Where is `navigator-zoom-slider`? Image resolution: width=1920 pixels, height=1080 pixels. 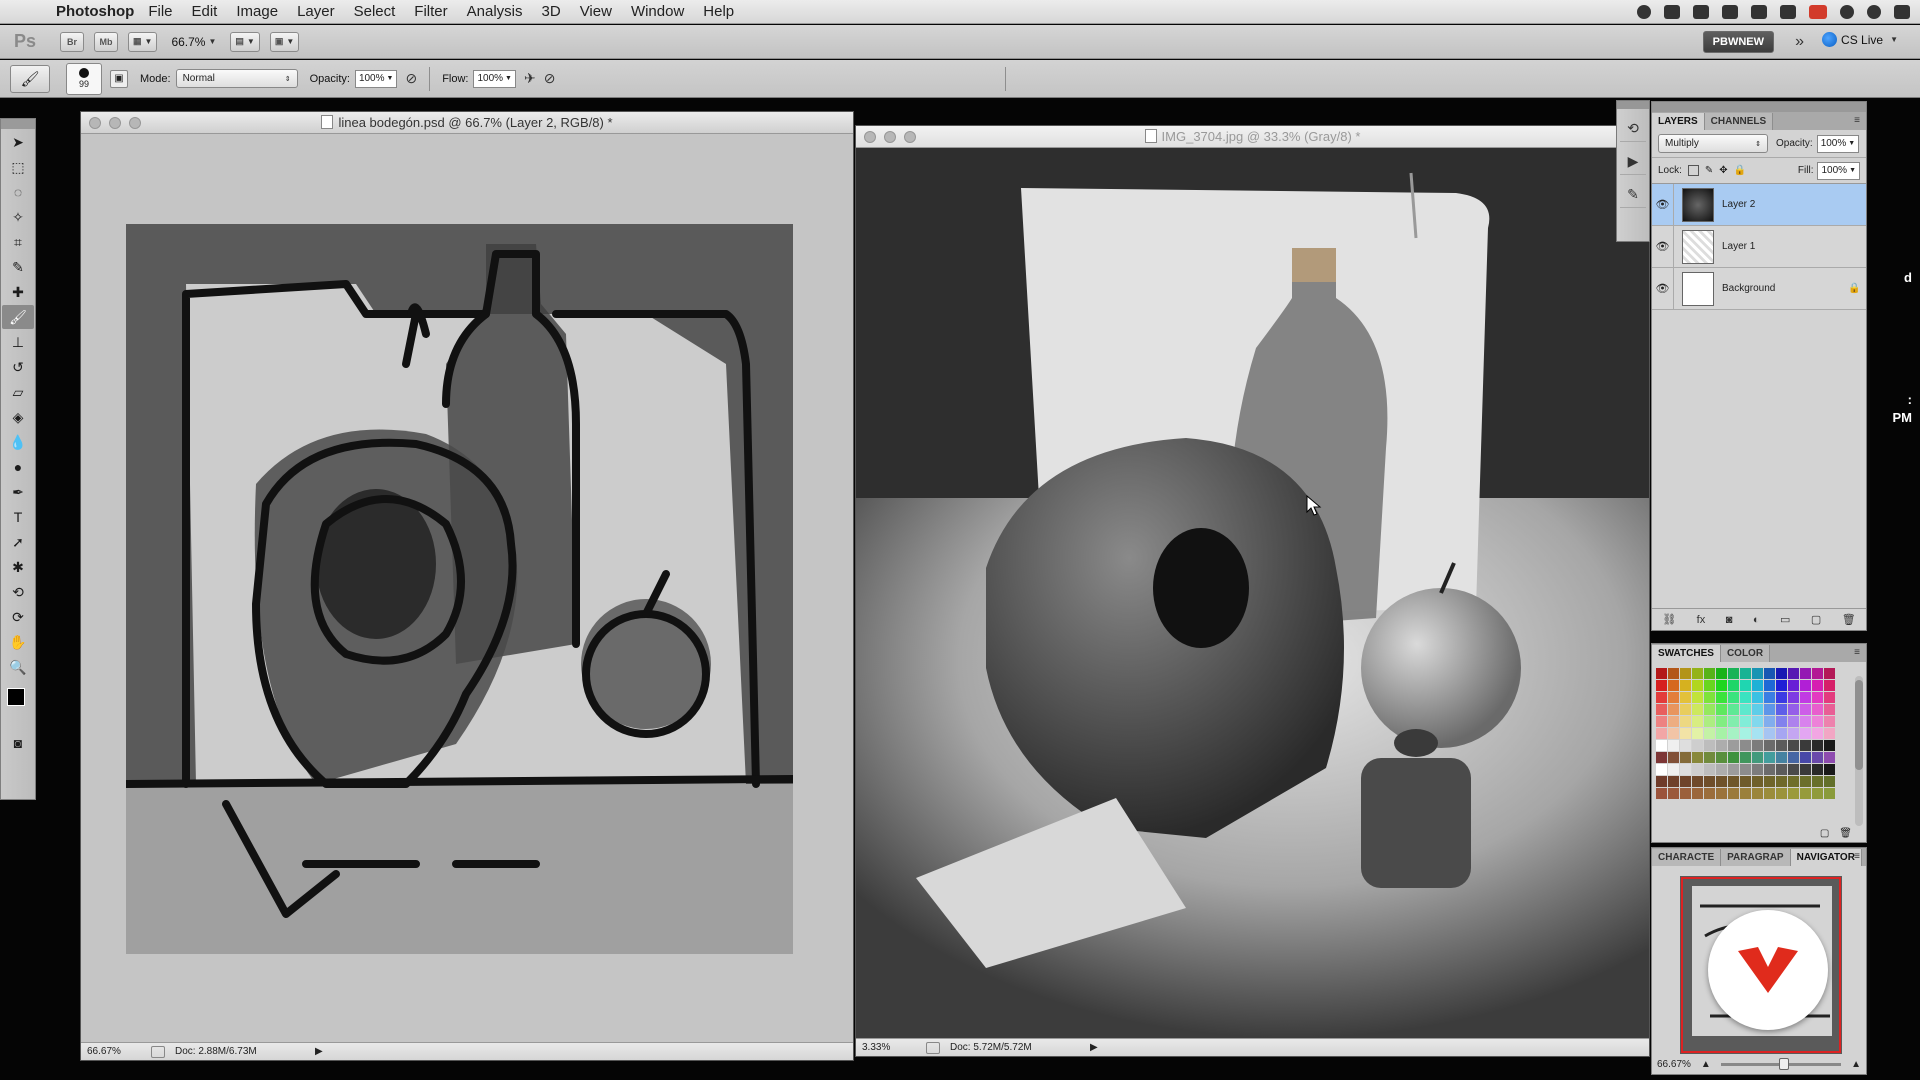 navigator-zoom-slider is located at coordinates (1781, 1063).